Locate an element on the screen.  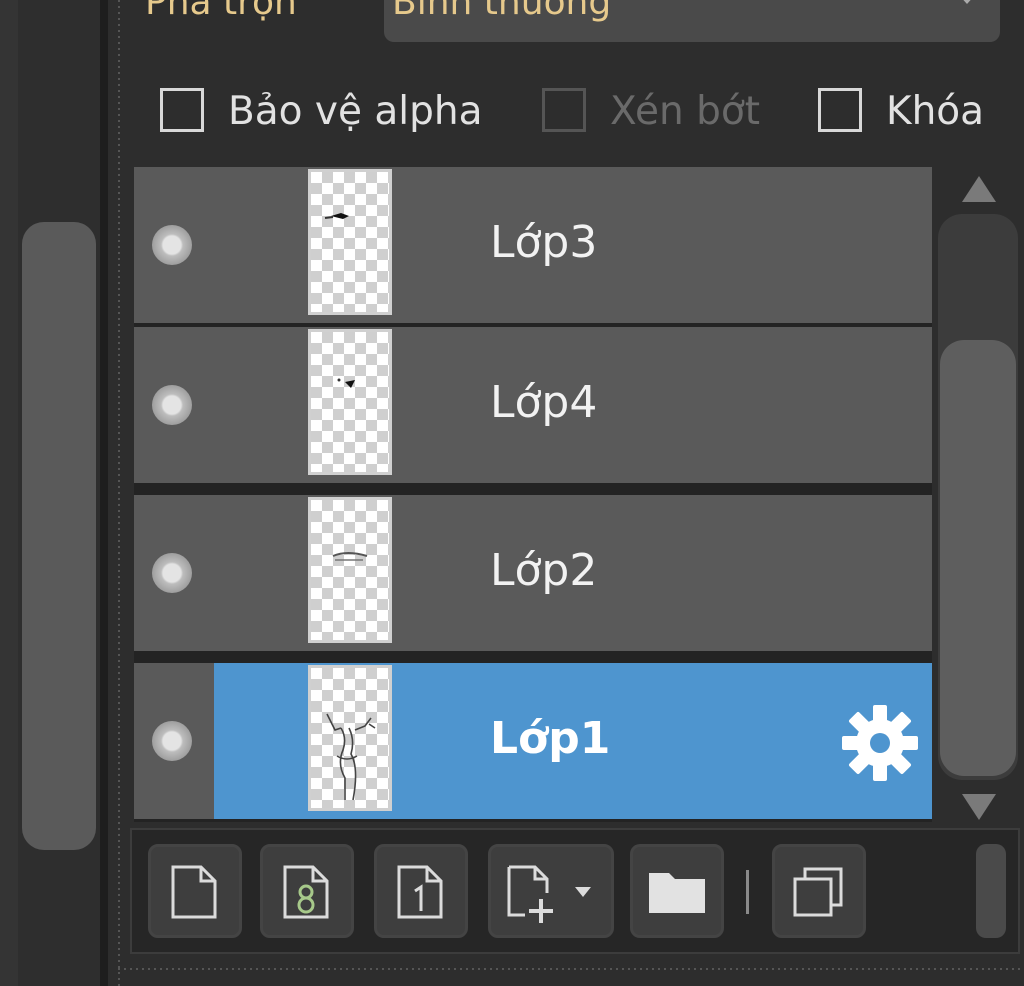
layer-row-selected: Lớp1 is located at coordinates (533, 741).